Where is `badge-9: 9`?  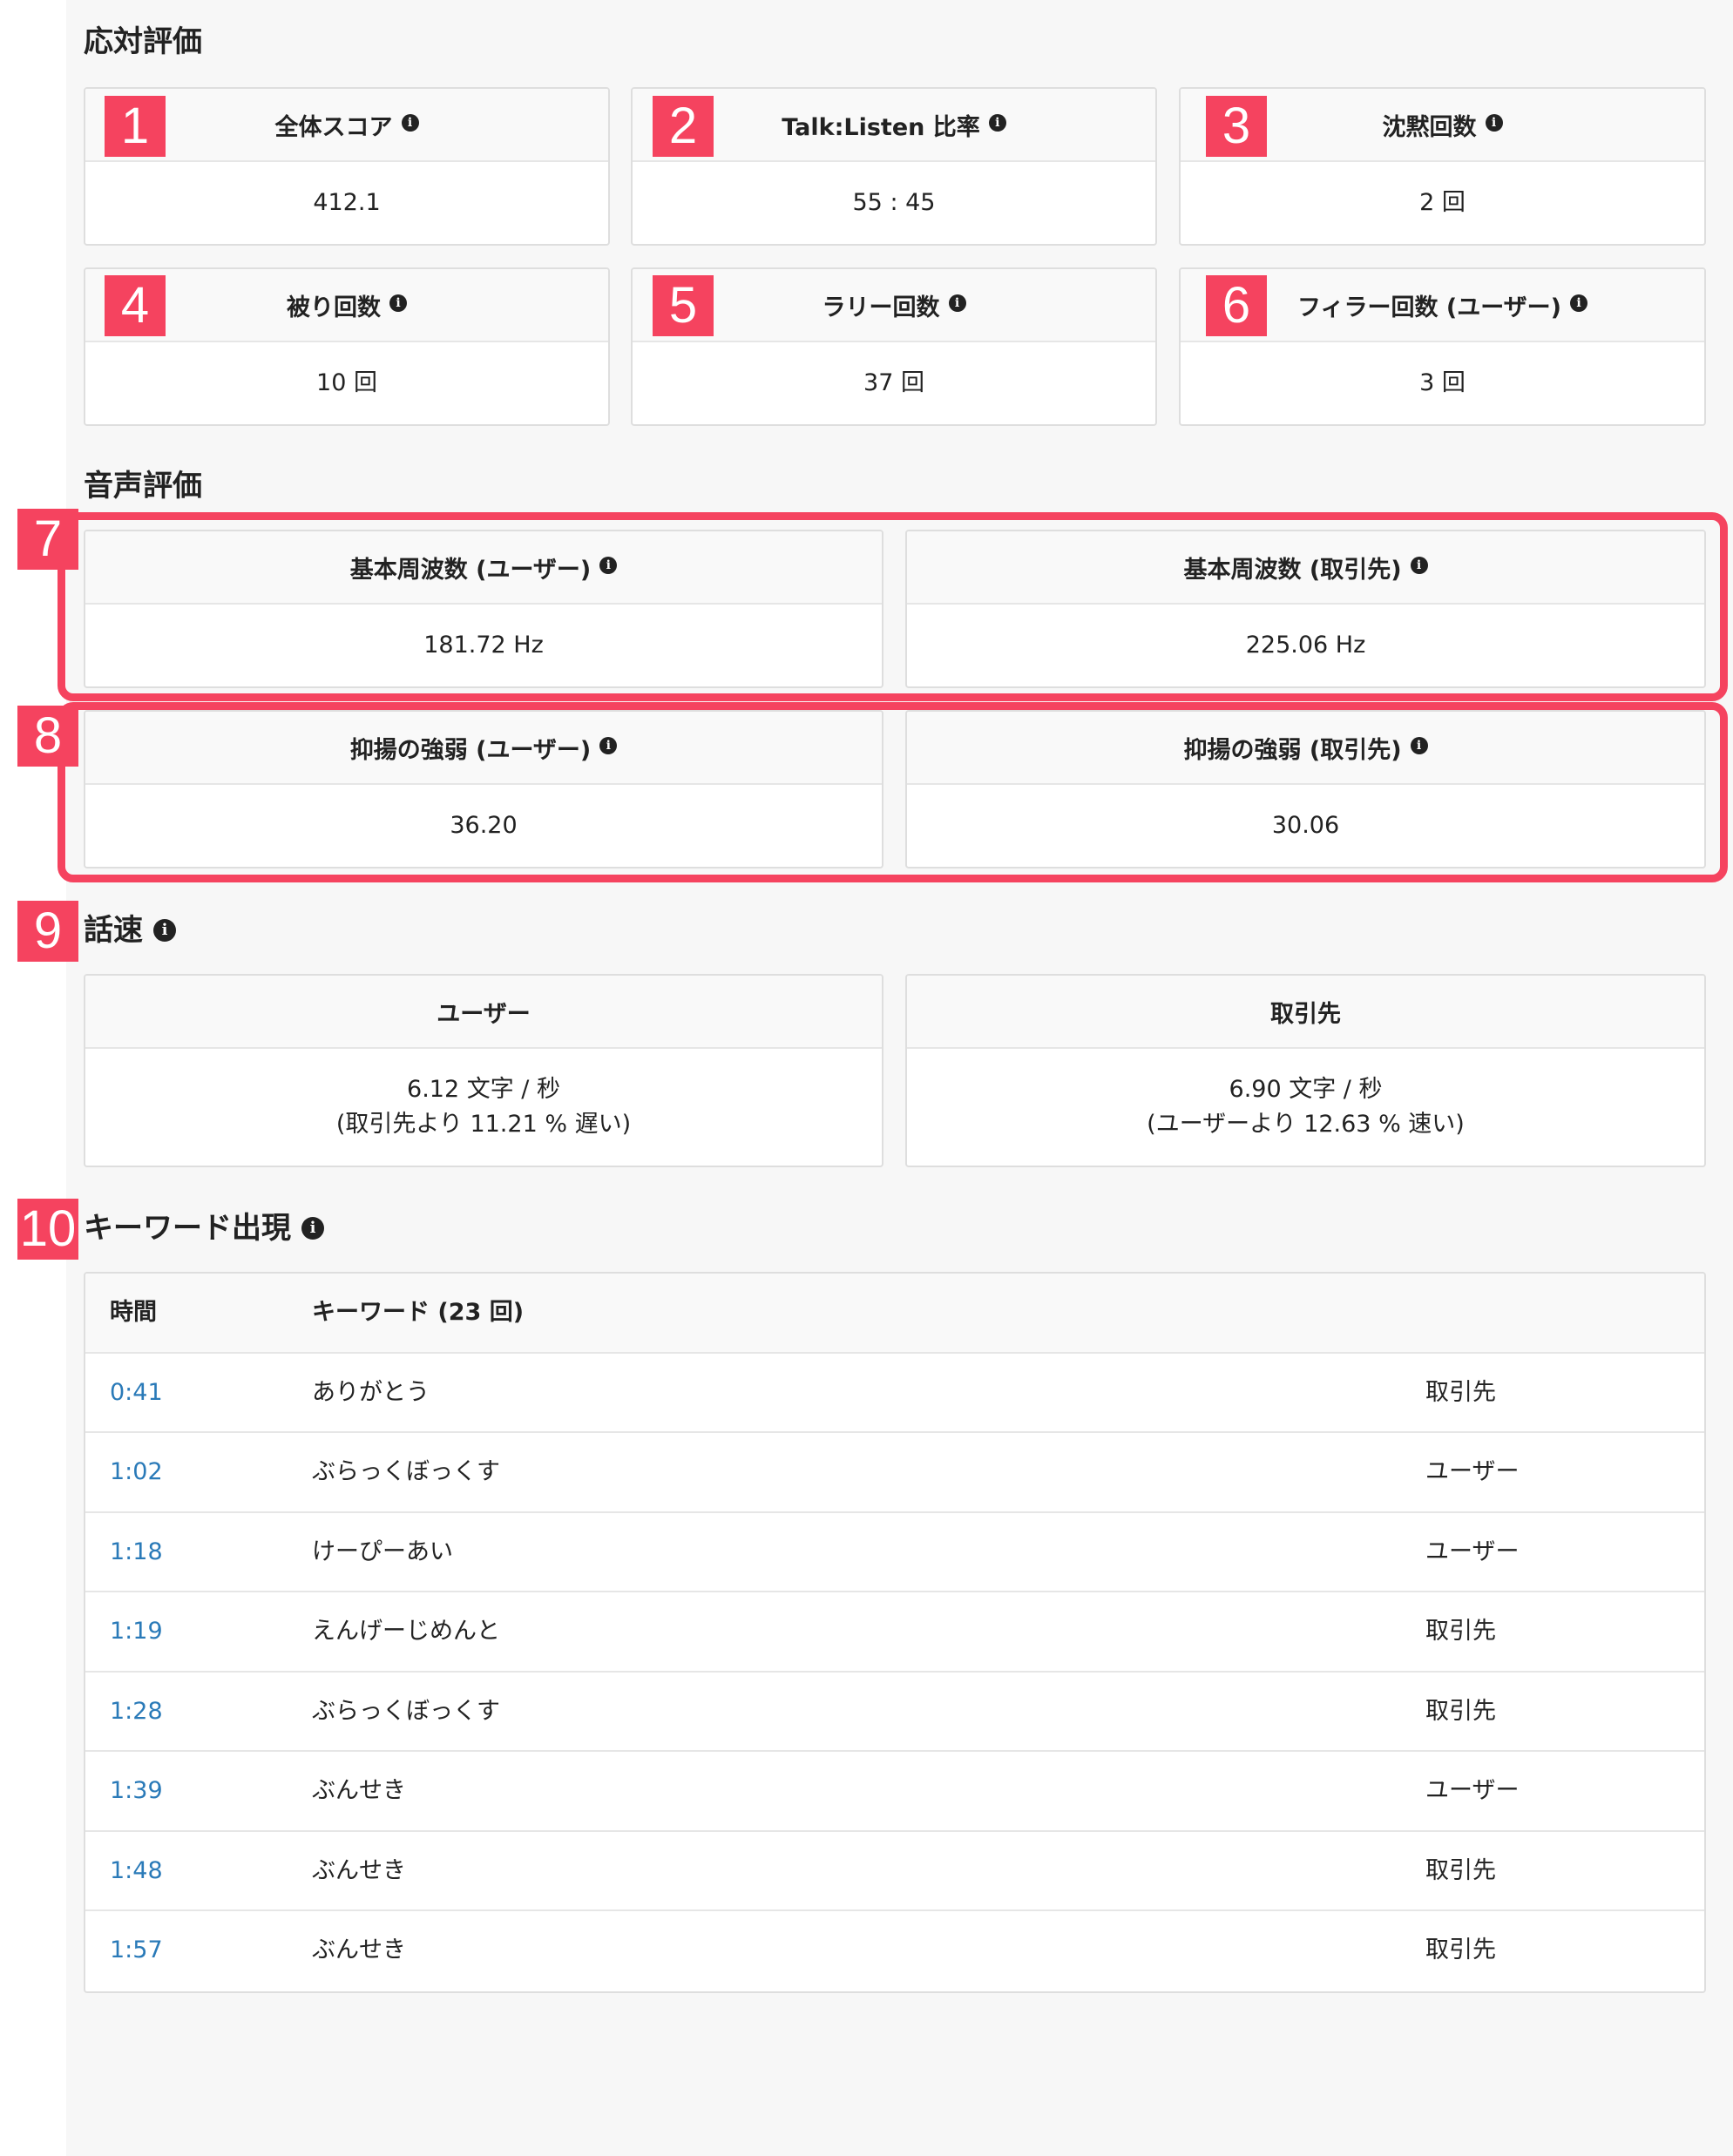
badge-9: 9 is located at coordinates (47, 931).